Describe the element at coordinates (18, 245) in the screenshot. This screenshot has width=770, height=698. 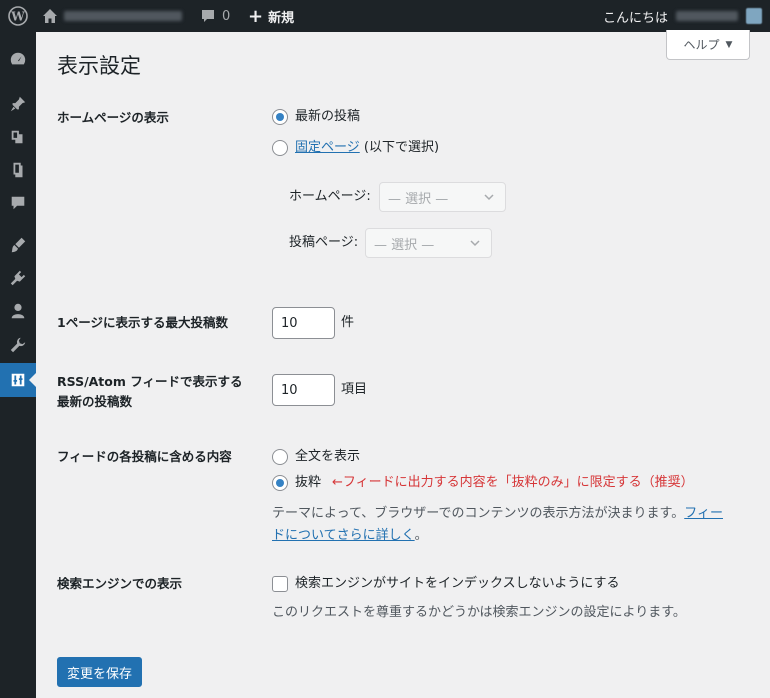
I see `appearance-brush-icon` at that location.